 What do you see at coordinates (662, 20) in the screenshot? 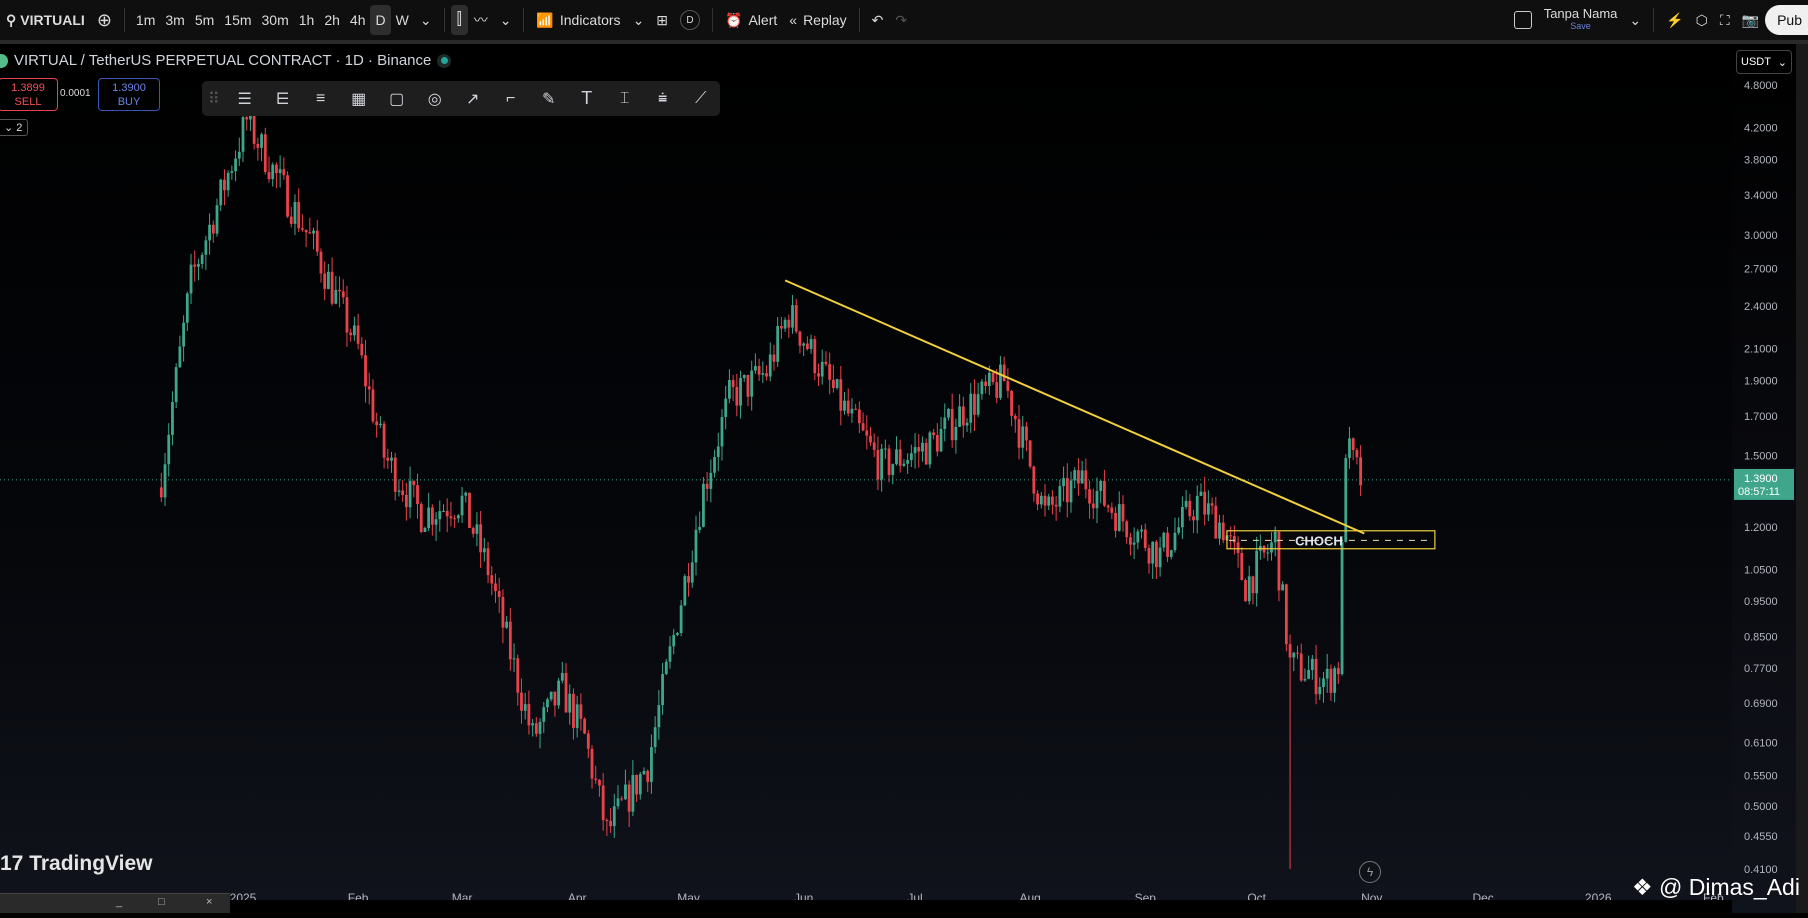
I see `templates-button: ⊞` at bounding box center [662, 20].